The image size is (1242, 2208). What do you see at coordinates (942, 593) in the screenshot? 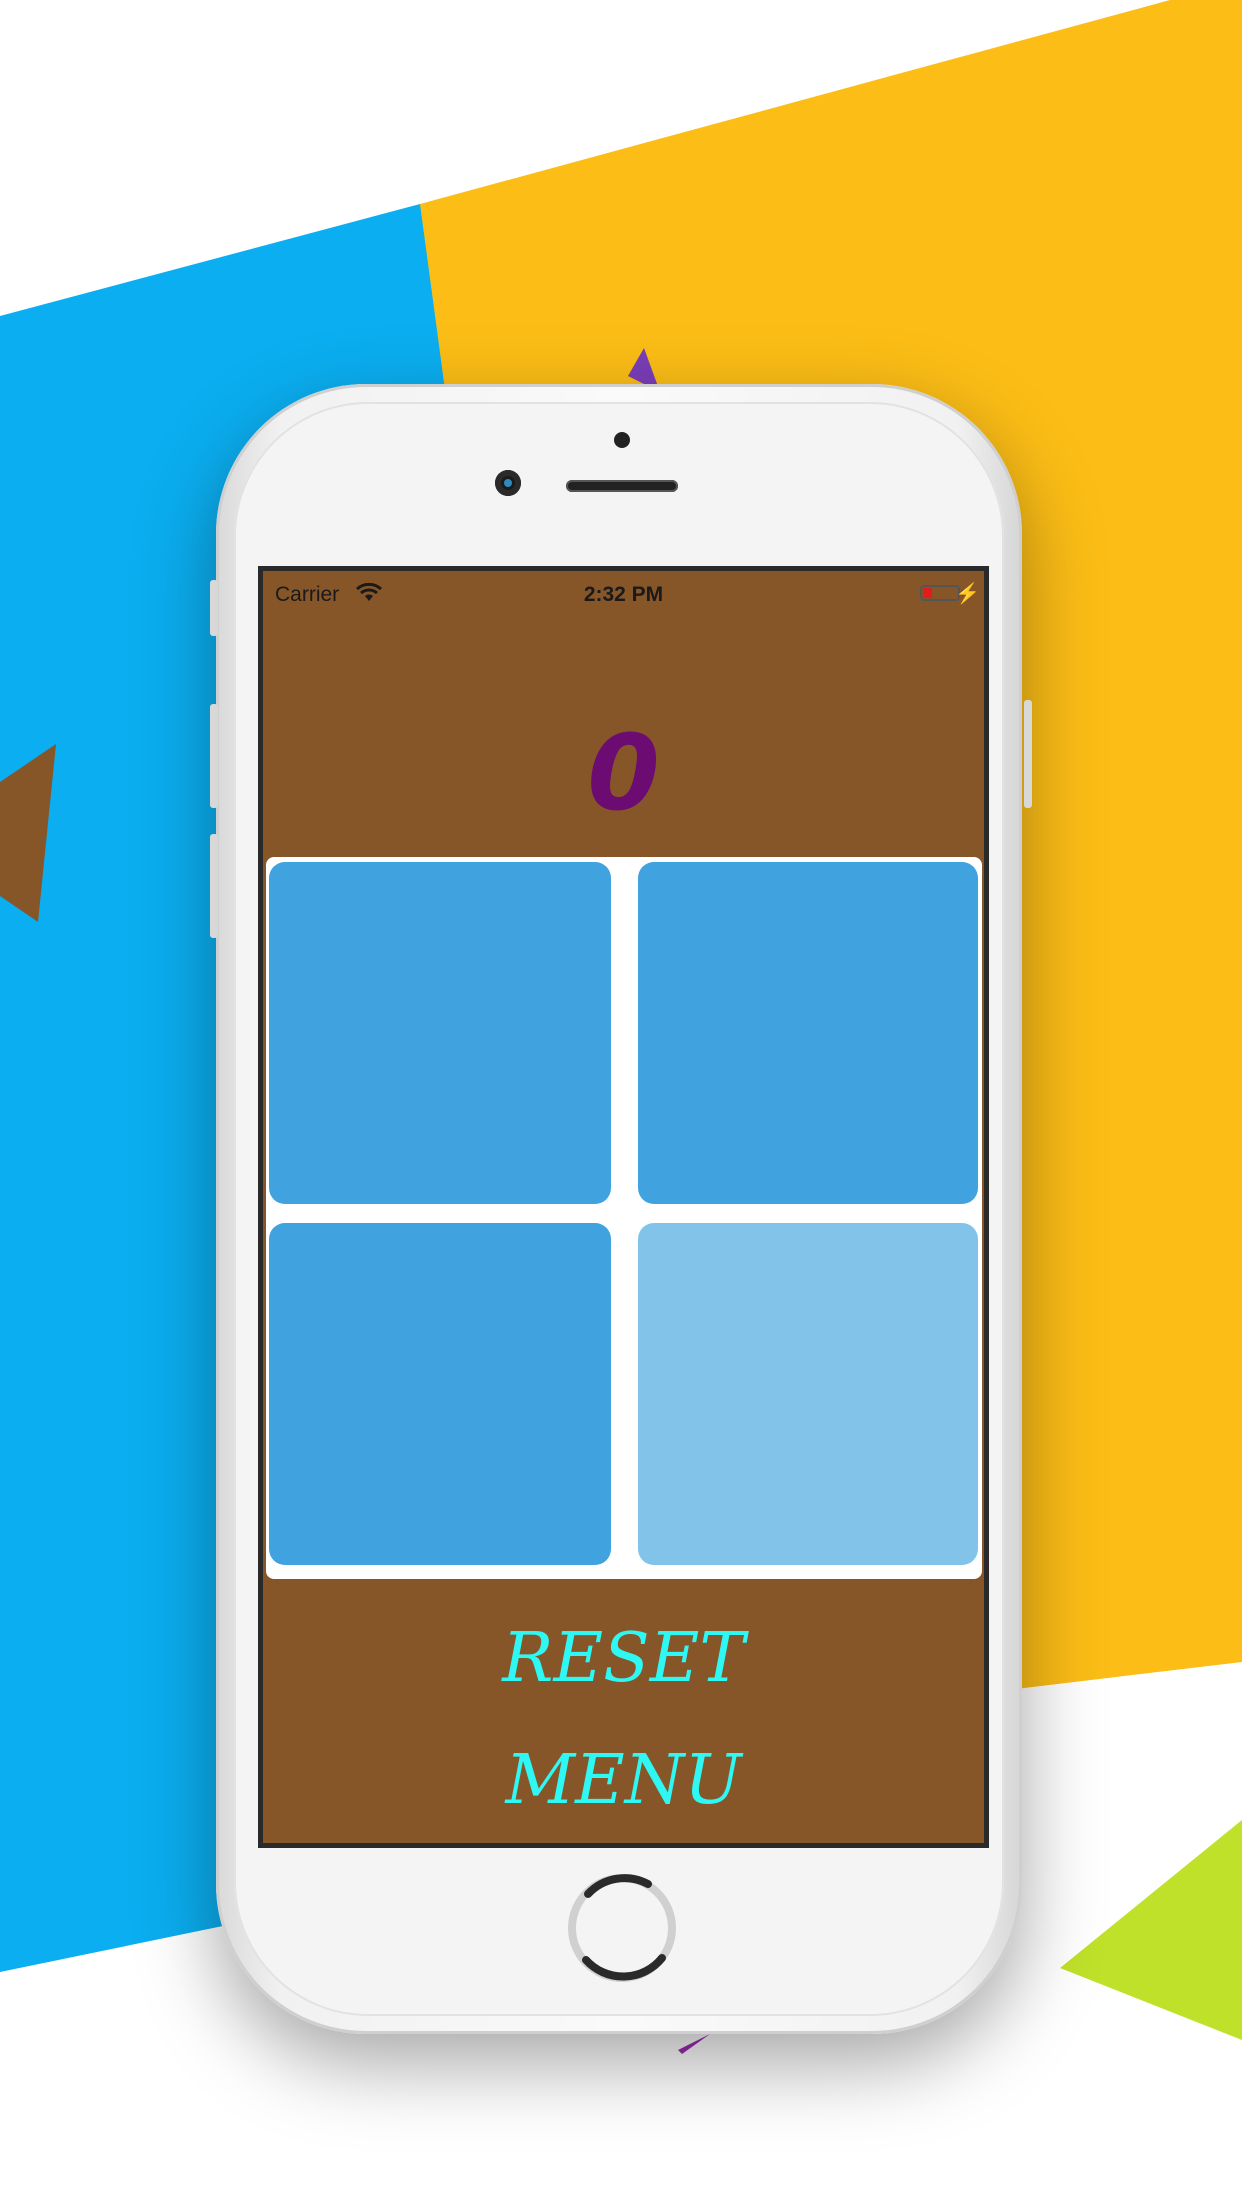
I see `battery-icon` at bounding box center [942, 593].